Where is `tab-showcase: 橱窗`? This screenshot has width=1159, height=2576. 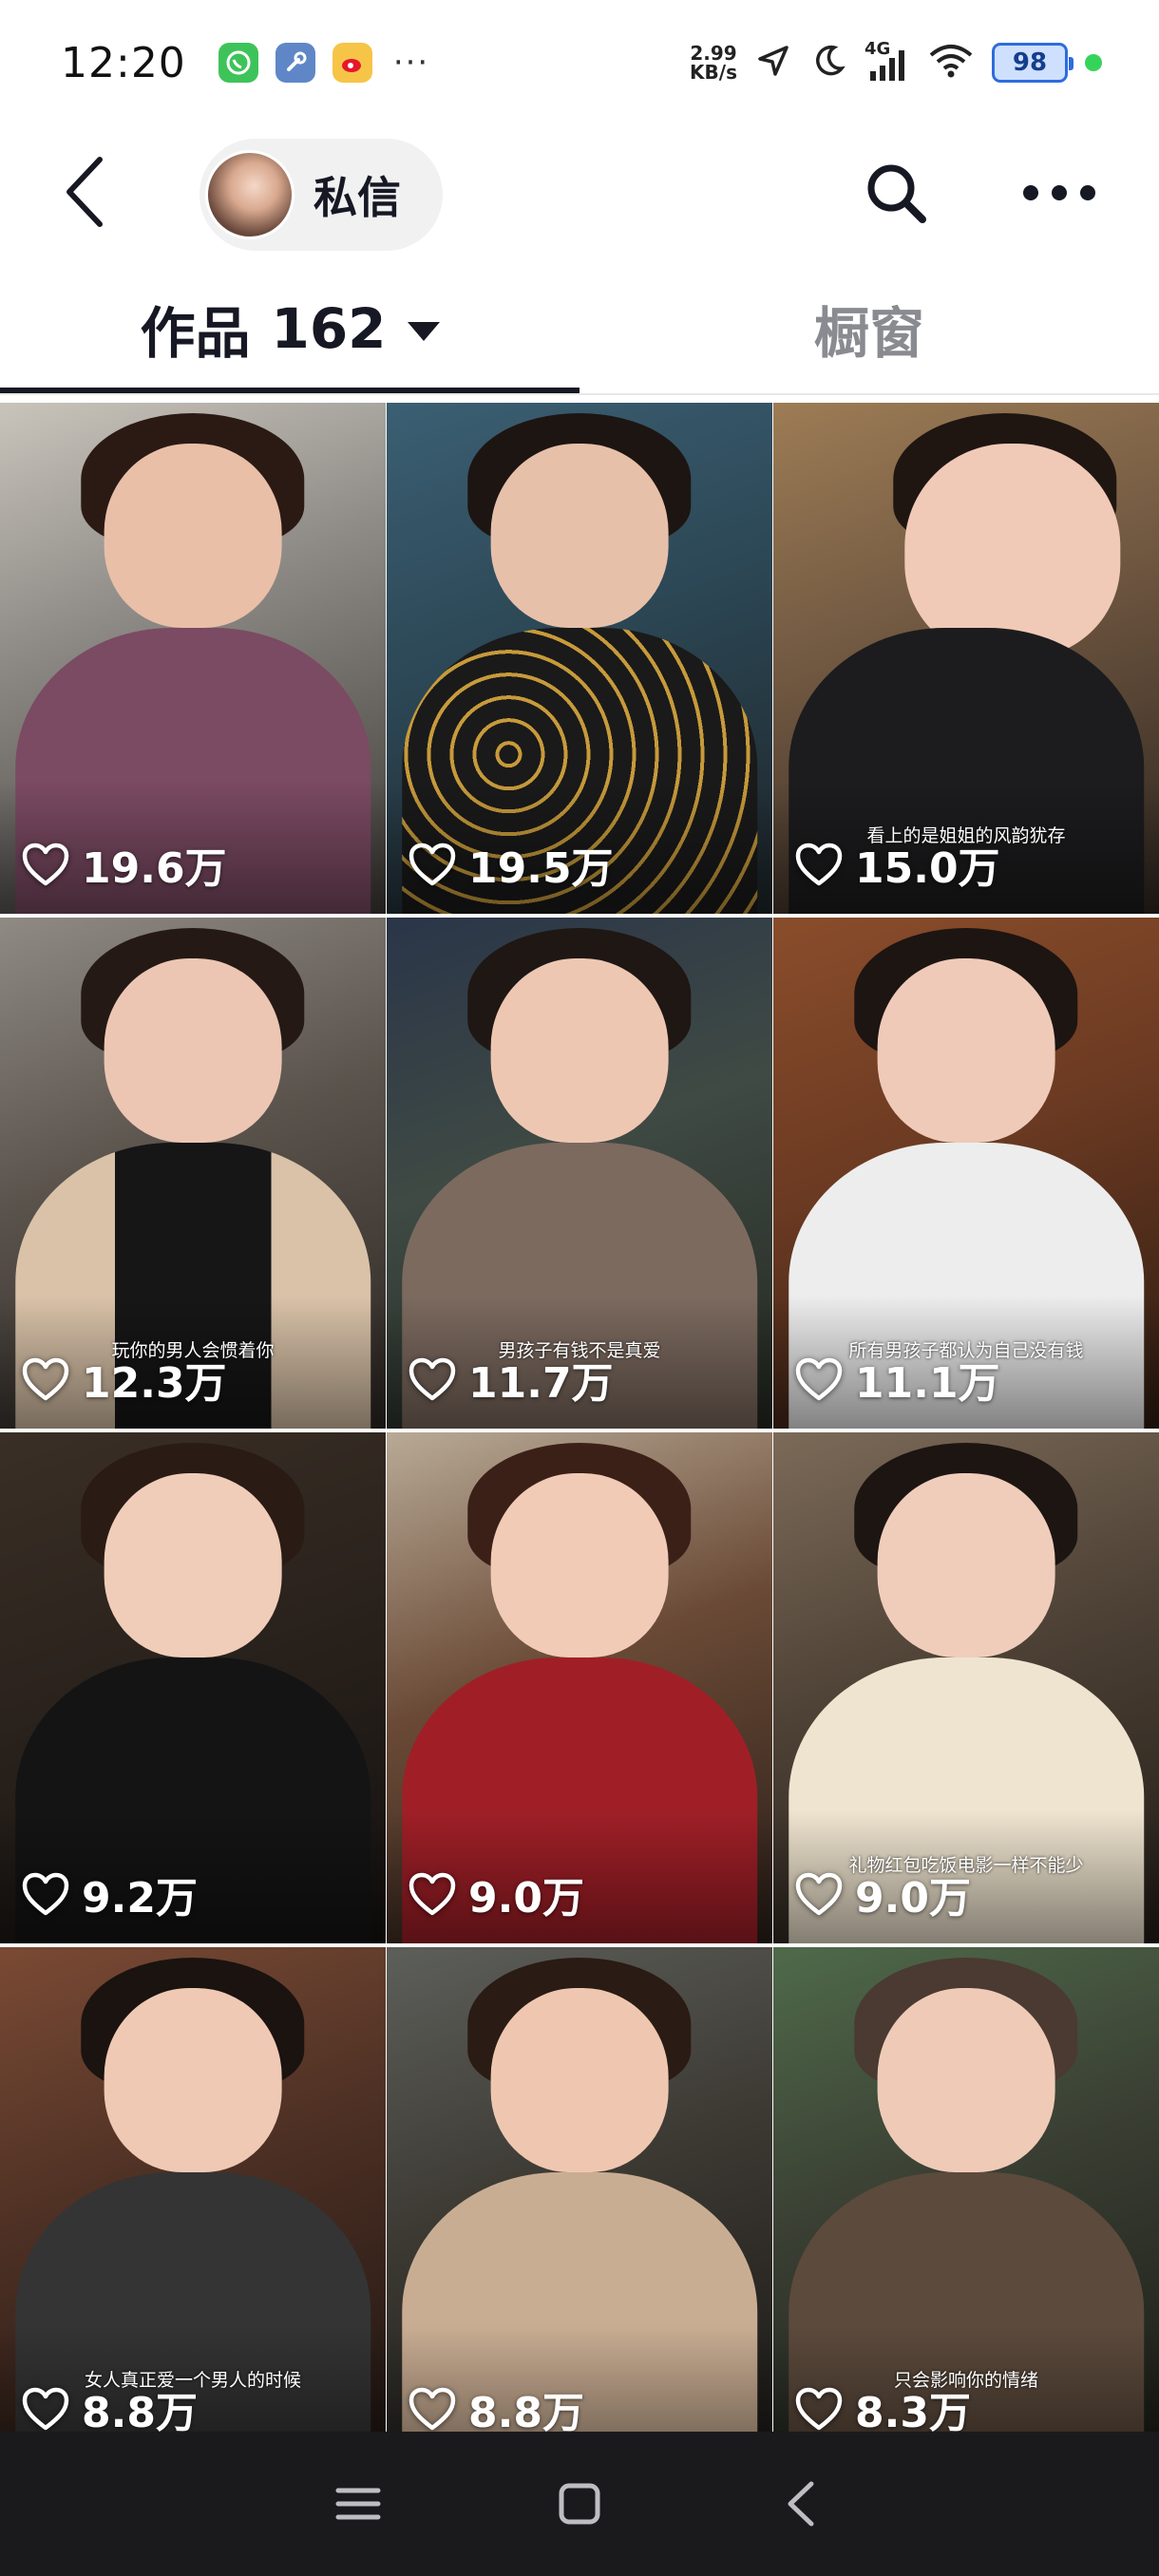
tab-showcase: 橱窗 is located at coordinates (869, 329).